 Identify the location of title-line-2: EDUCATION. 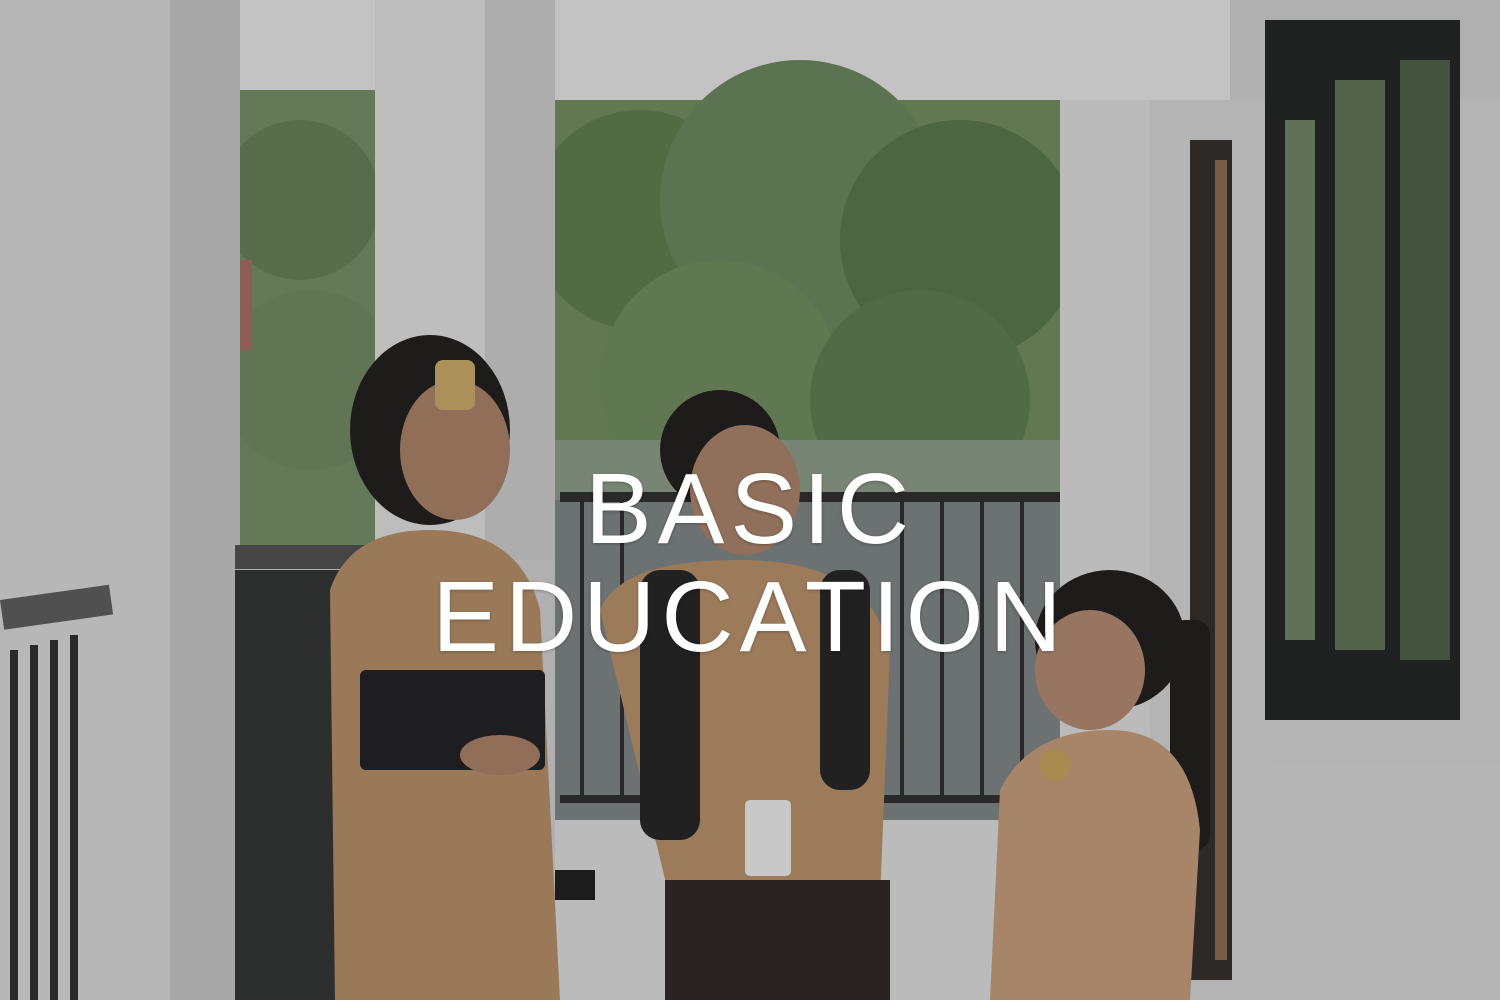
(750, 617).